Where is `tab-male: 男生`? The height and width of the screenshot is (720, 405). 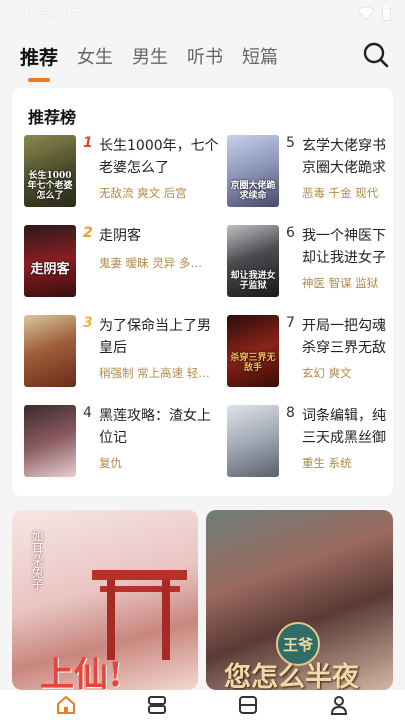 tab-male: 男生 is located at coordinates (150, 56).